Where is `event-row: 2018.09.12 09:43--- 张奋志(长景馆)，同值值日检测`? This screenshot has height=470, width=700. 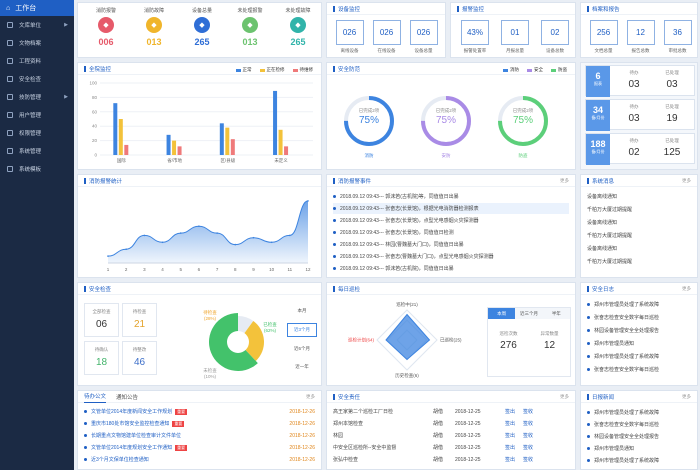 event-row: 2018.09.12 09:43--- 张奋志(长景馆)，同值值日检测 is located at coordinates (451, 232).